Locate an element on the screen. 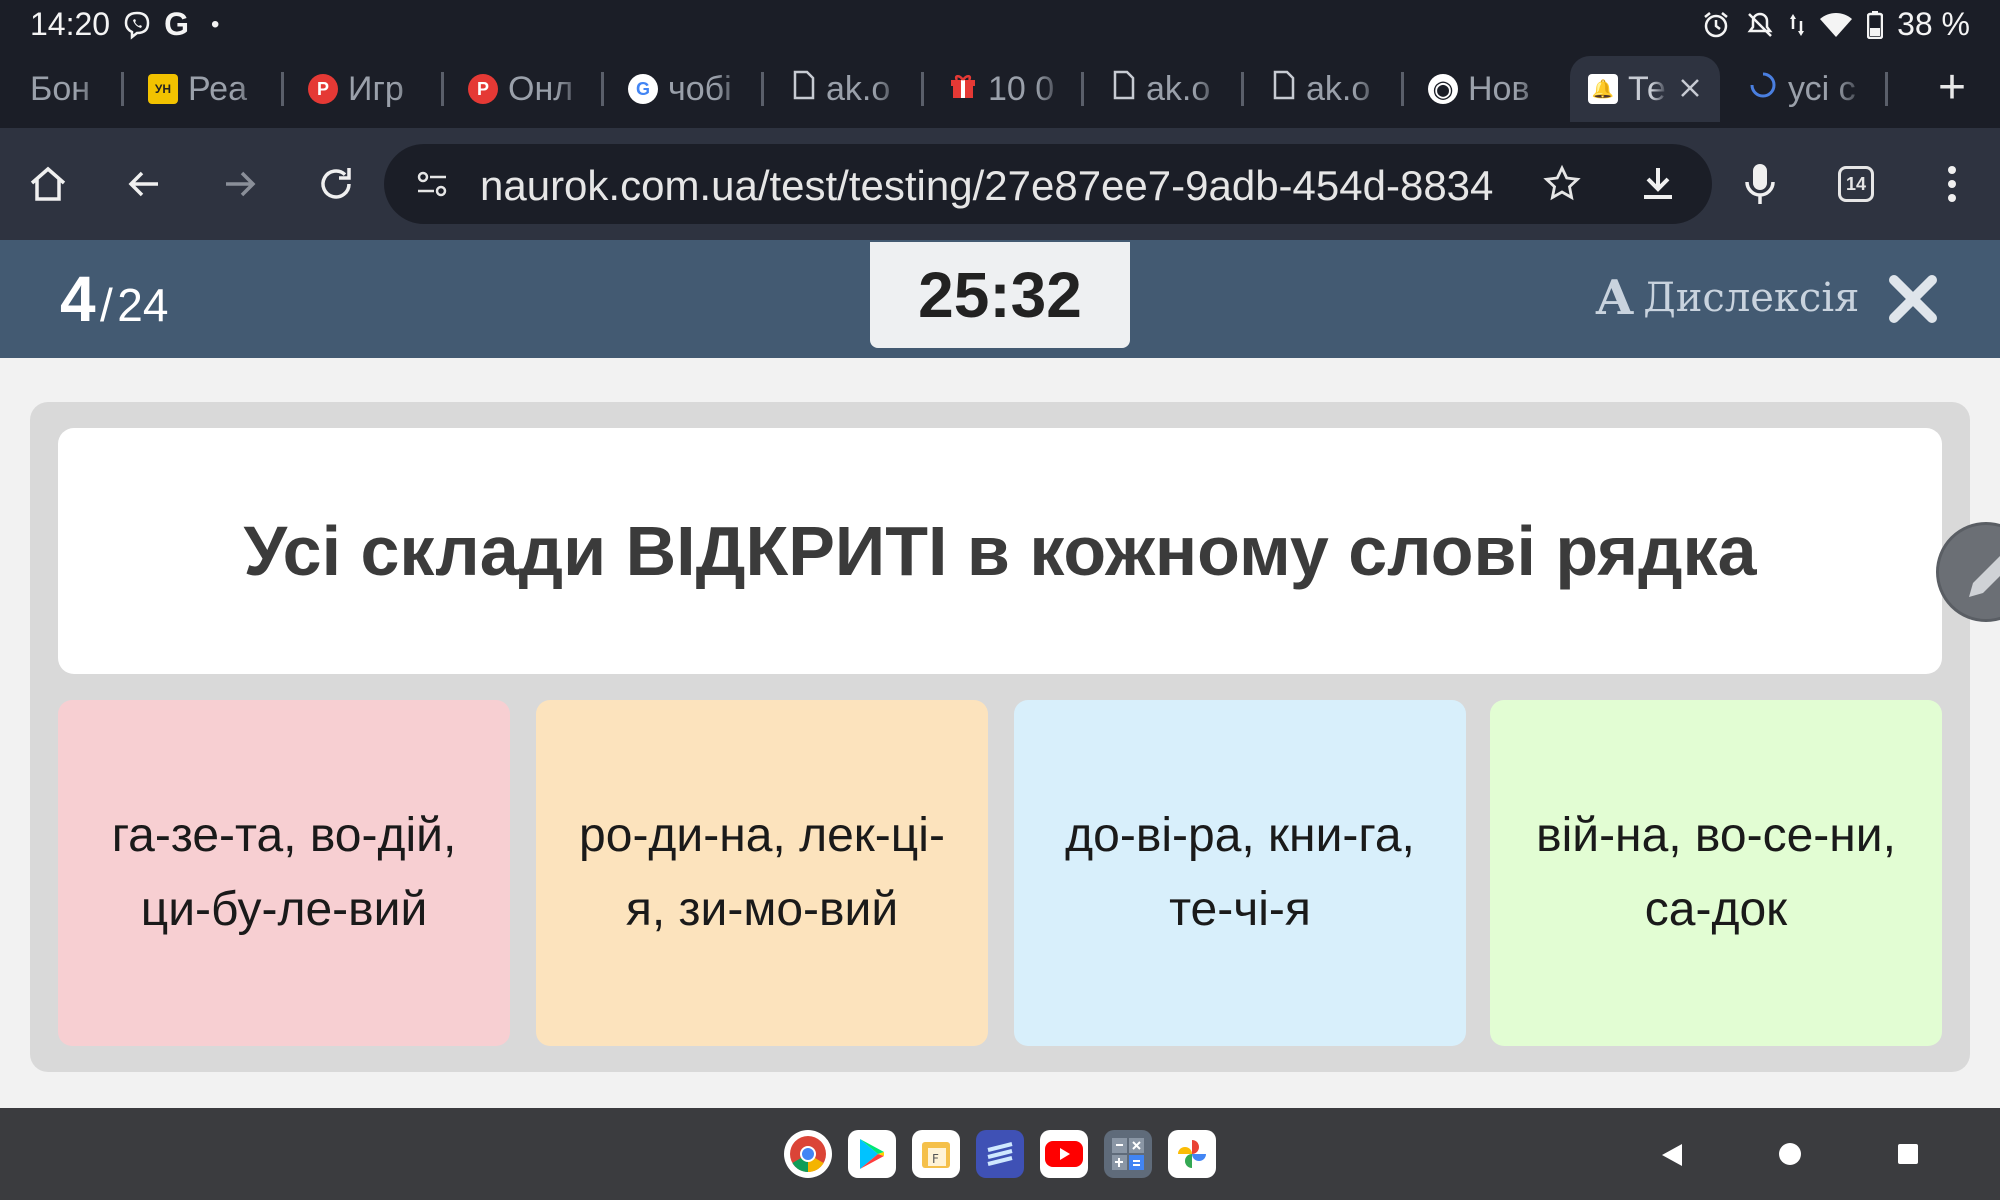  tab: ◉ Нов is located at coordinates (1487, 89).